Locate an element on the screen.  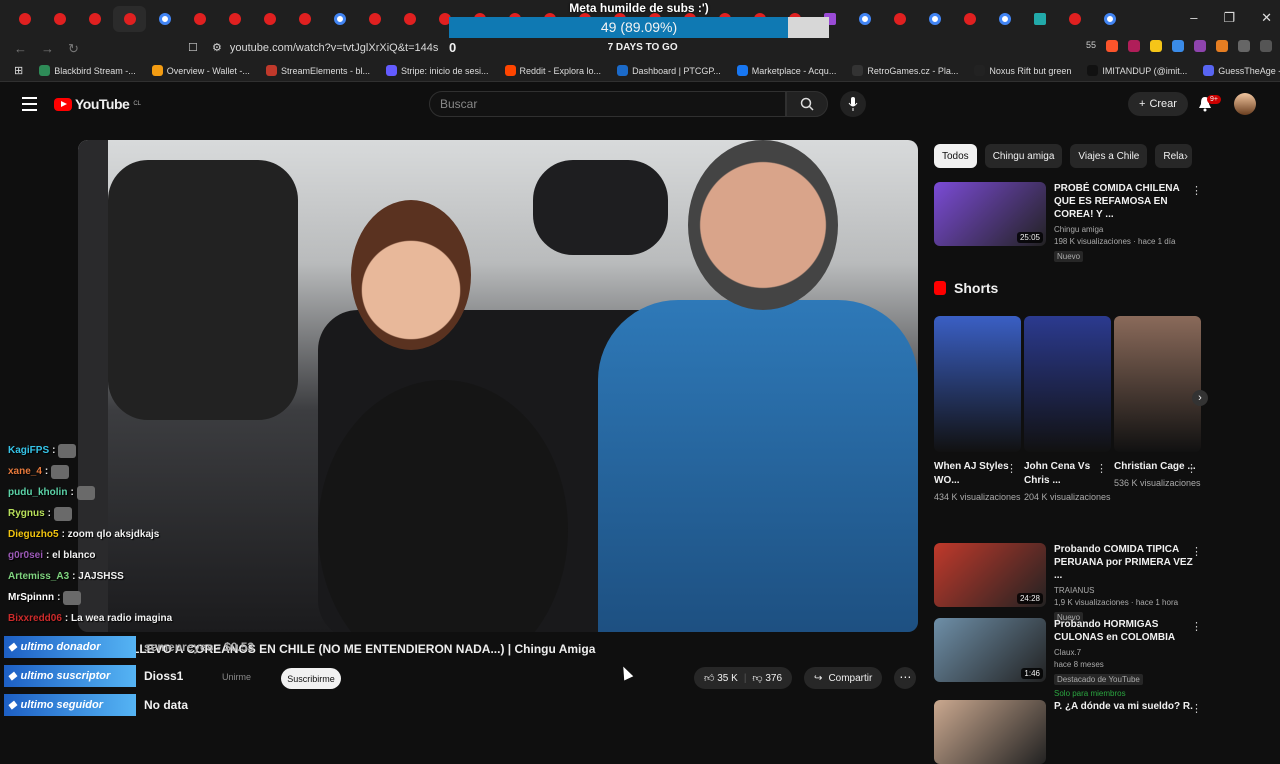
hamburger-menu-icon is located at coordinates (29, 106).